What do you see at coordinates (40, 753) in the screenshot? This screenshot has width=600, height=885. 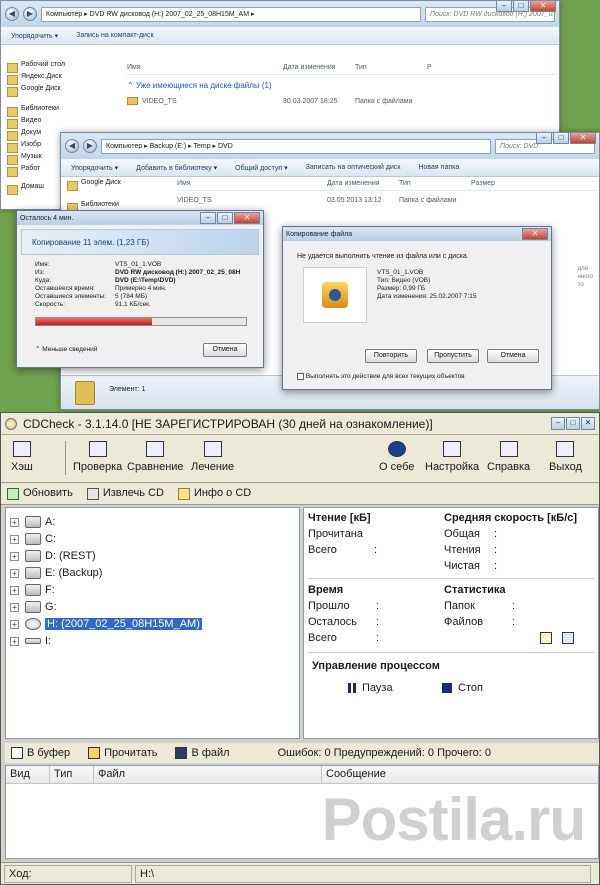 I see `to-clipboard-button: В буфер` at bounding box center [40, 753].